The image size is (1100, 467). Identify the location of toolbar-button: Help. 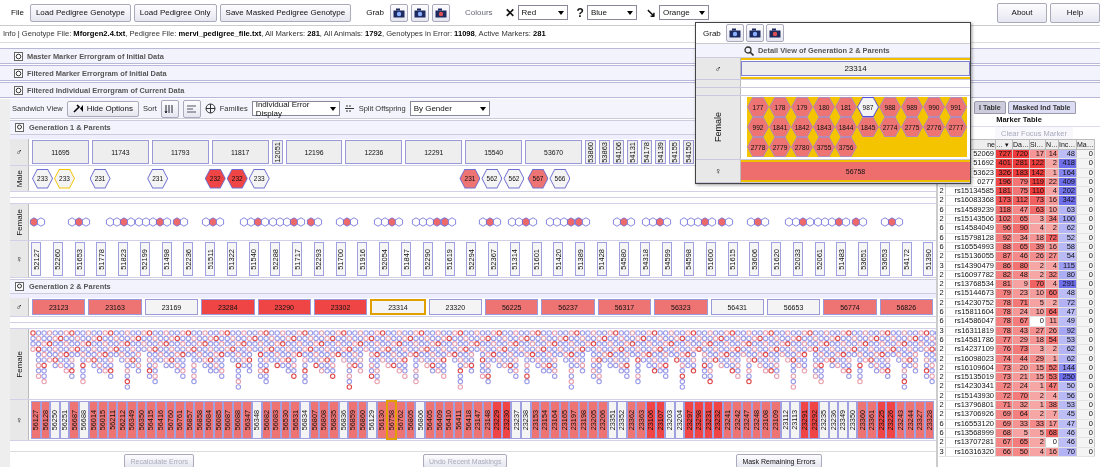
(1075, 12).